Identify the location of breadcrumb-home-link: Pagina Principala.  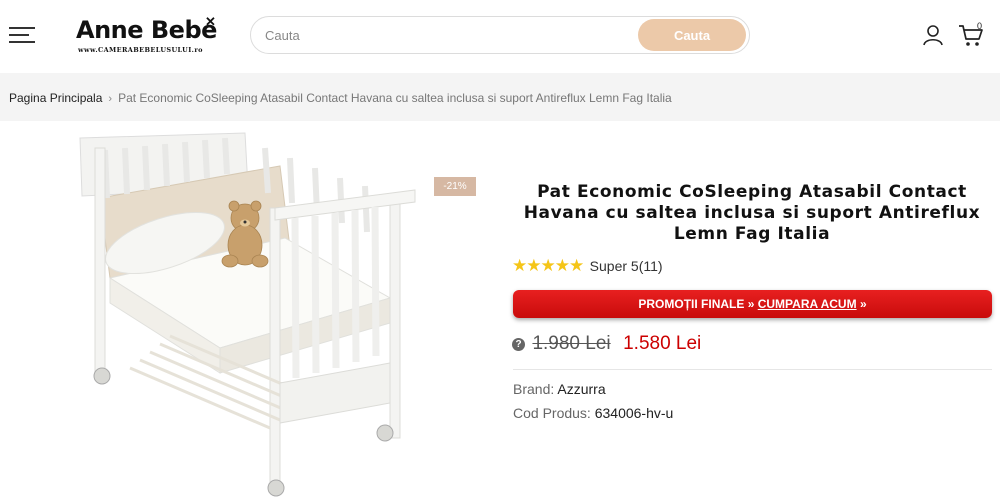
(55, 98).